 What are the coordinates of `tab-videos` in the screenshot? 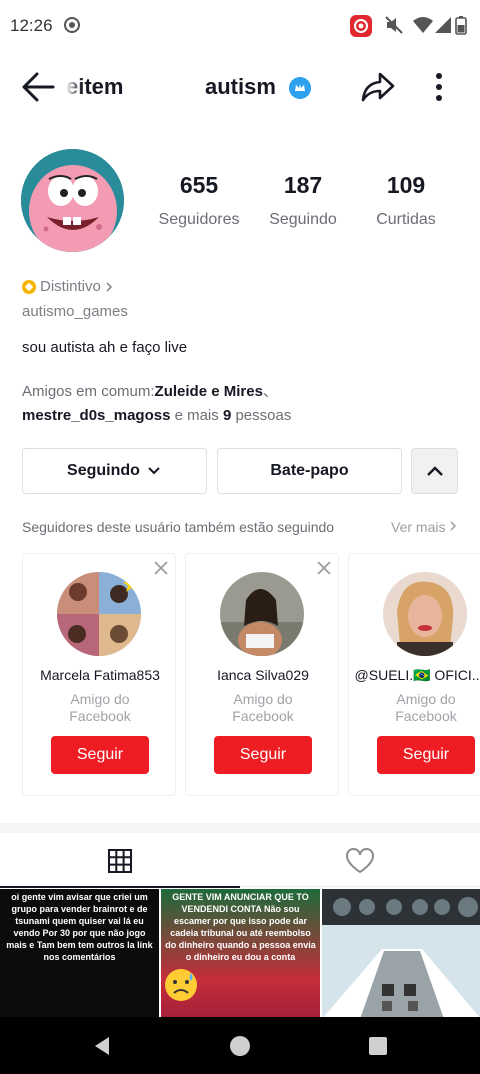 It's located at (120, 860).